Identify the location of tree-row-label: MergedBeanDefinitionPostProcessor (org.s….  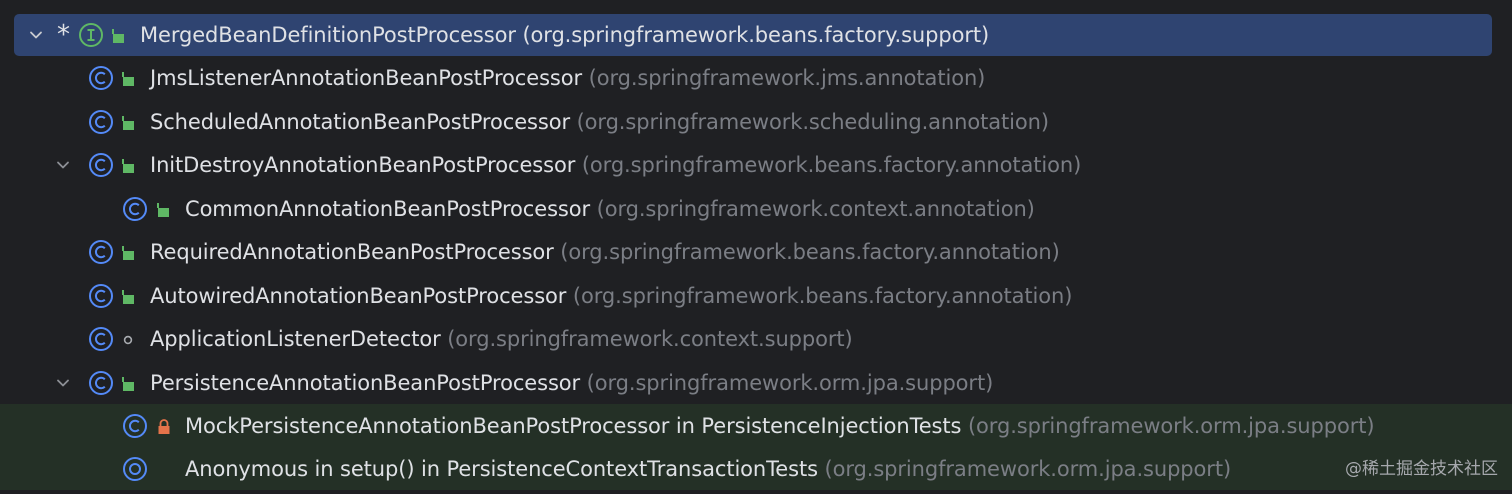
(564, 35).